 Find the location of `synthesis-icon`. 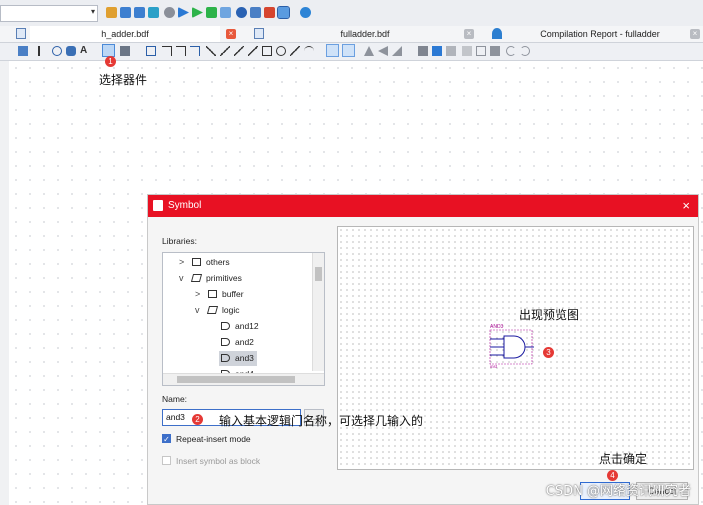

synthesis-icon is located at coordinates (153, 12).